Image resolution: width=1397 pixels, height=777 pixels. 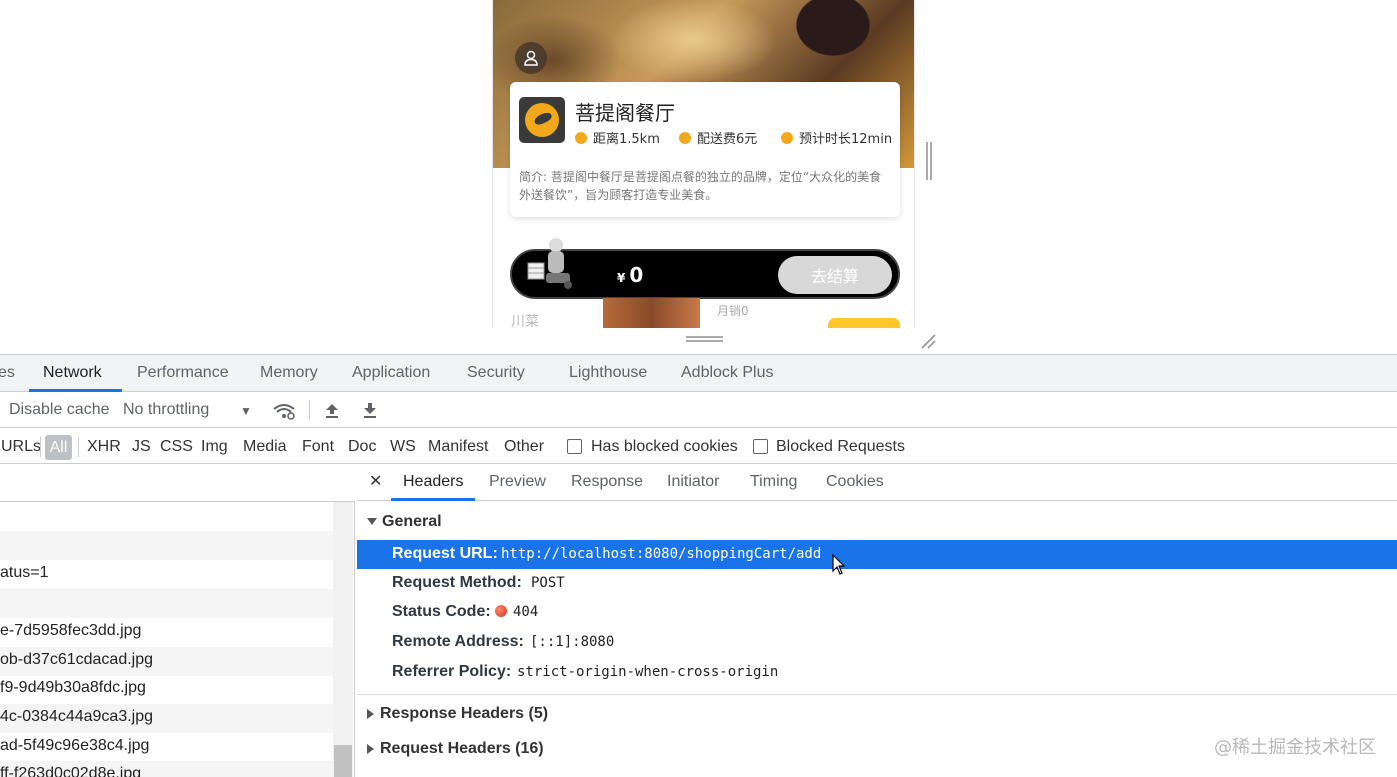 I want to click on table-row: e-7d5958fec3dd.jpg, so click(x=166, y=632).